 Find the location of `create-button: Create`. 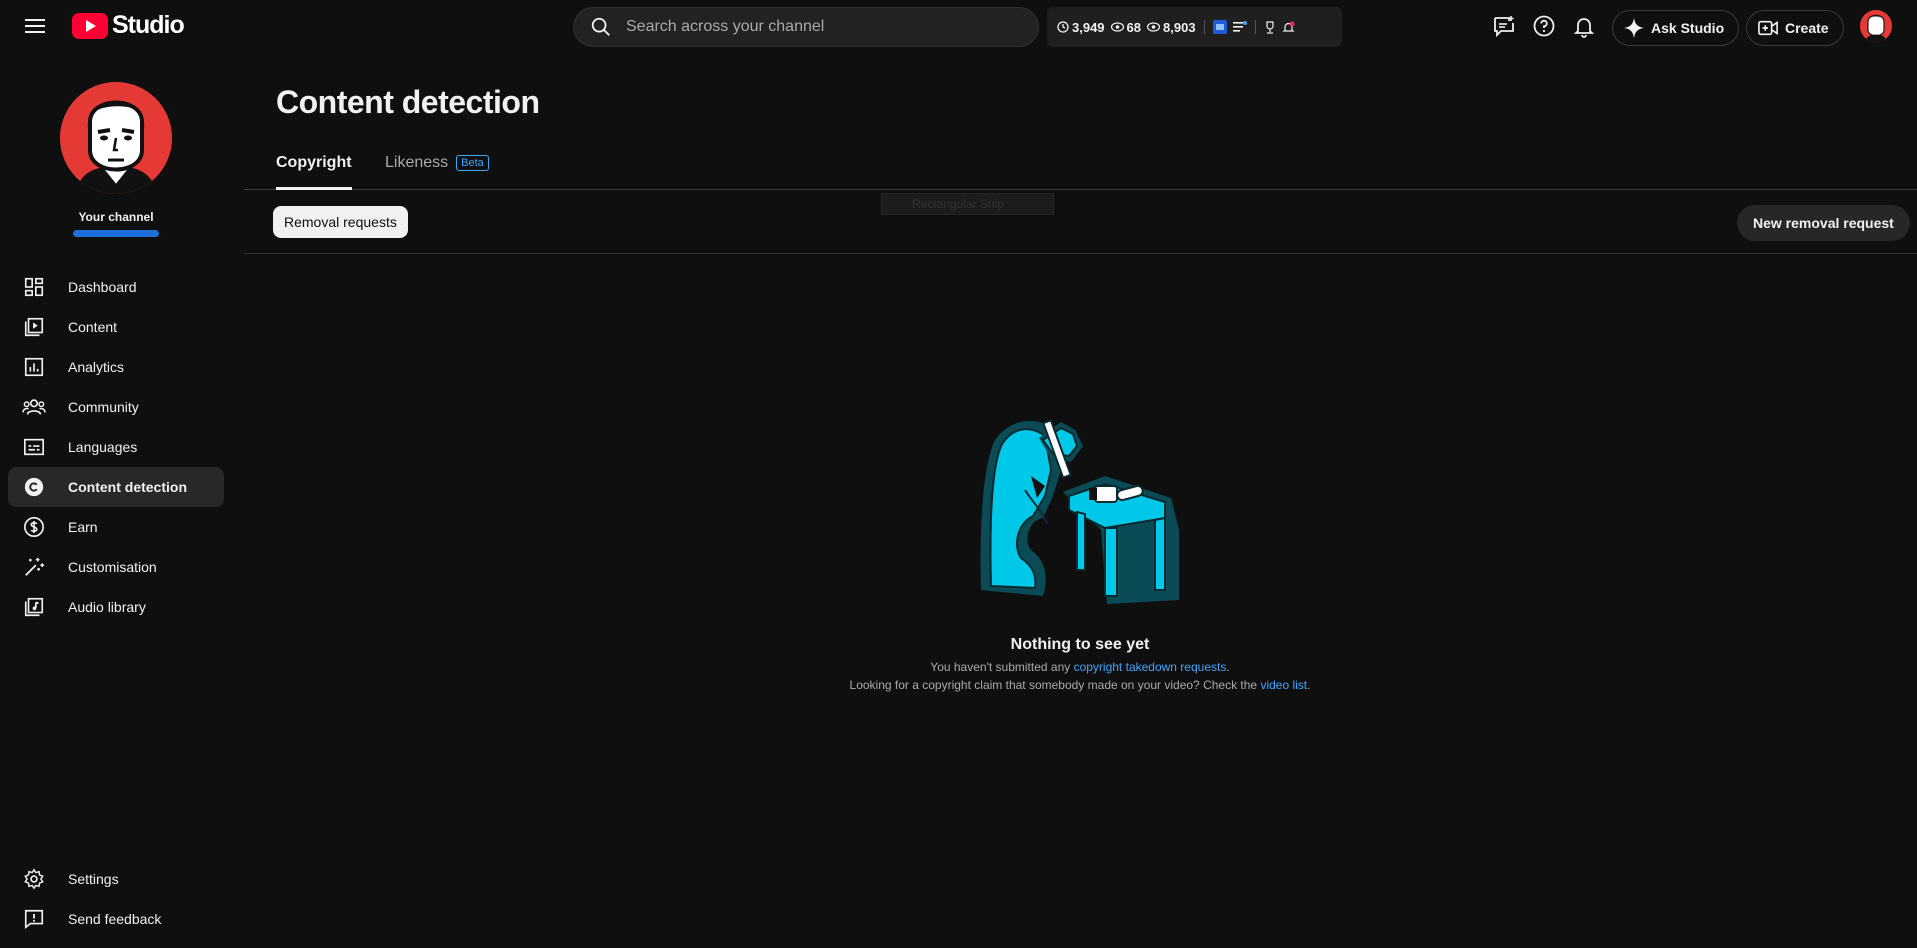

create-button: Create is located at coordinates (1795, 28).